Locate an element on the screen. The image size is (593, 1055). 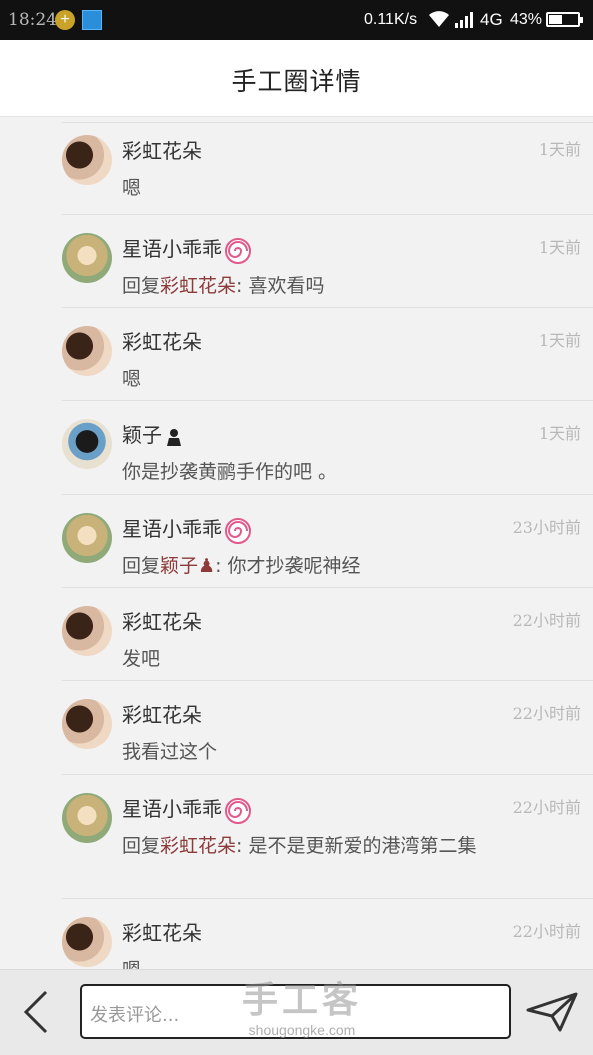
comment-text: 回复彩虹花朵: 喜欢看吗 is located at coordinates (223, 286).